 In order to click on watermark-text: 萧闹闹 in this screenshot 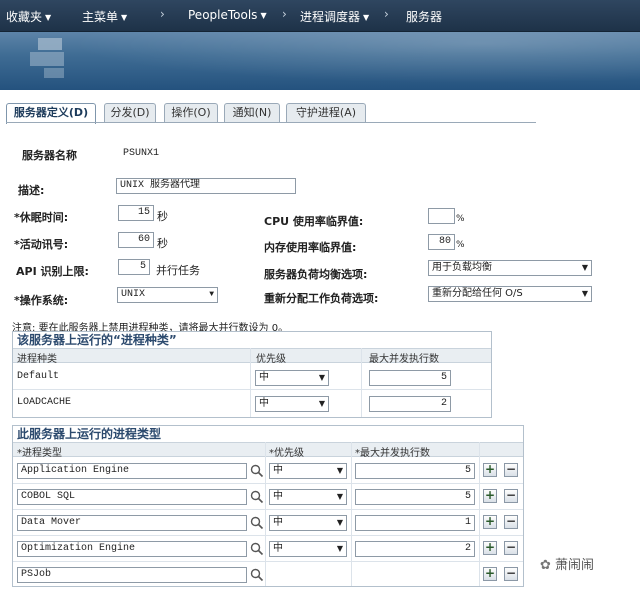, I will do `click(575, 565)`.